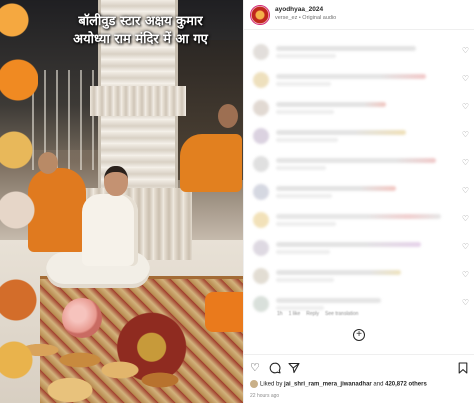  I want to click on priest-right, so click(211, 163).